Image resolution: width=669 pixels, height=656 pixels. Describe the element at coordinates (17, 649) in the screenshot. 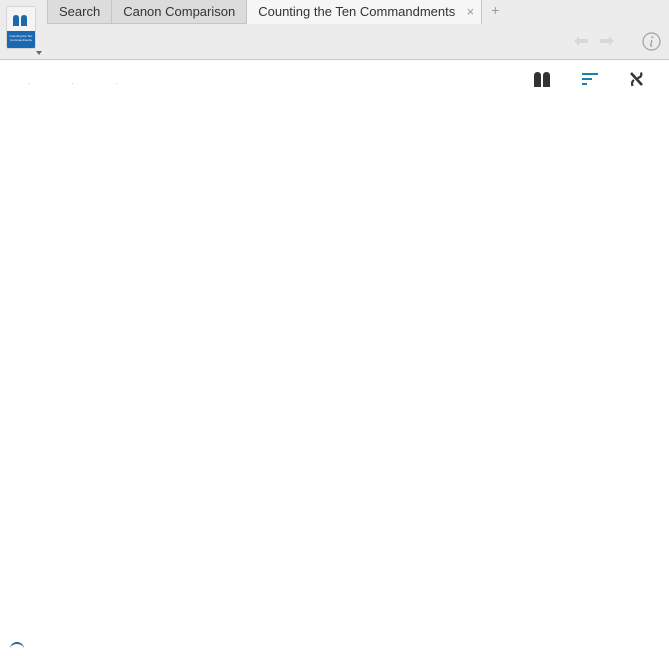

I see `loading-spinner-icon` at that location.